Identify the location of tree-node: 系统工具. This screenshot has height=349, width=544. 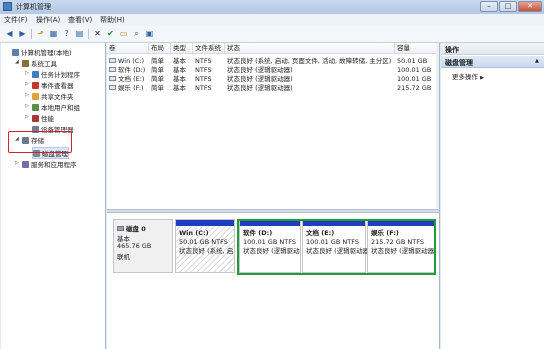
(39, 63).